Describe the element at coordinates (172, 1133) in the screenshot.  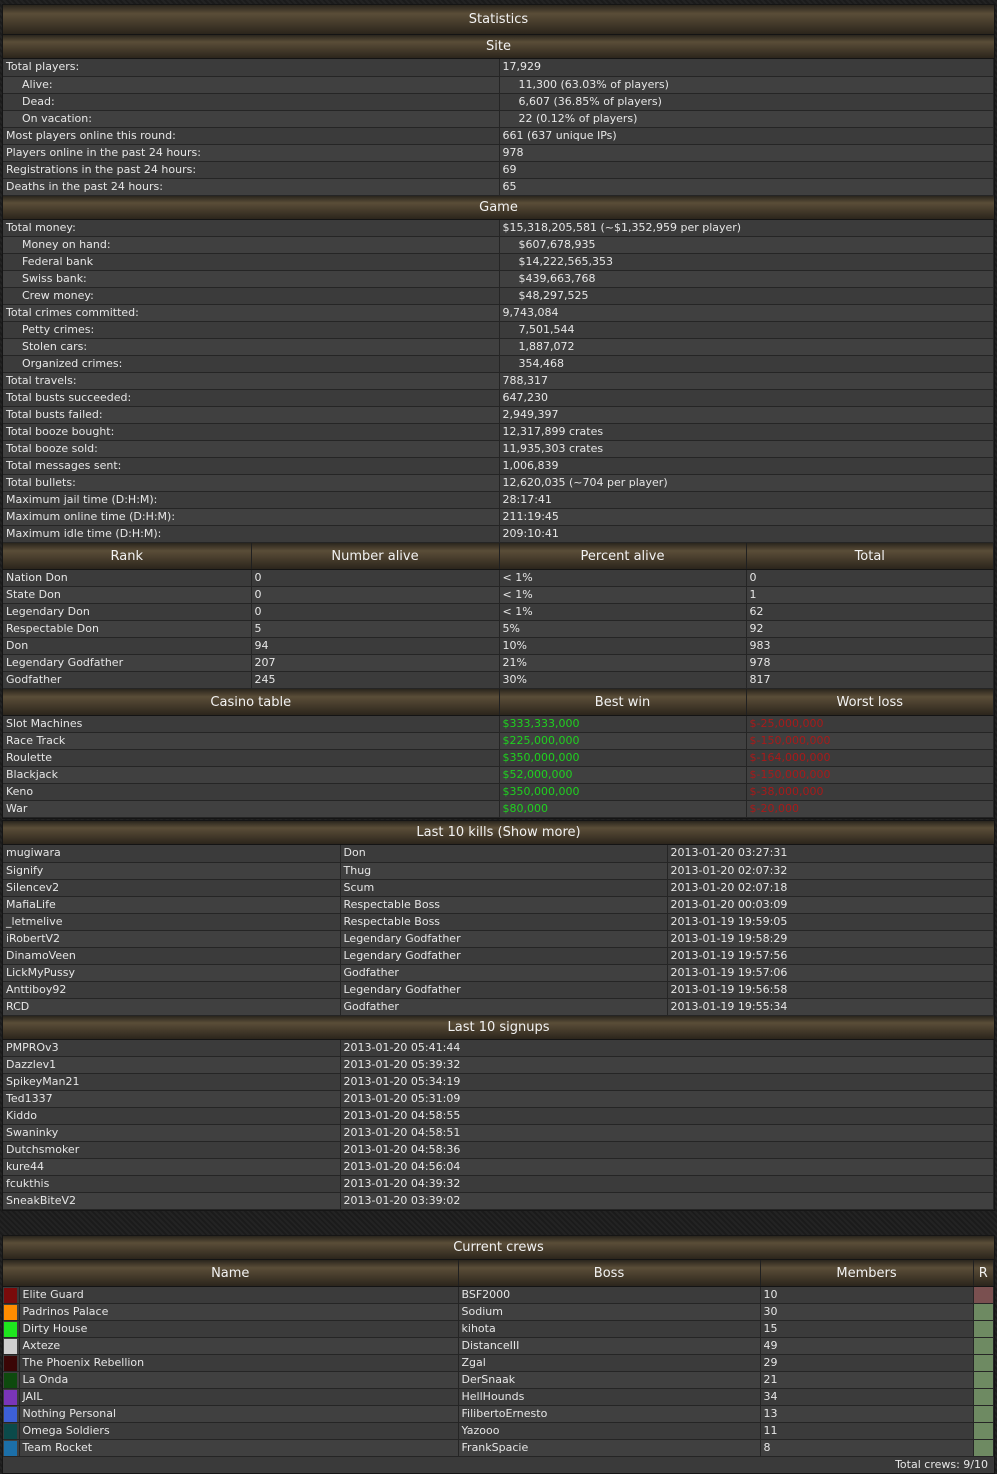
I see `signup-player-name: Swaninky` at that location.